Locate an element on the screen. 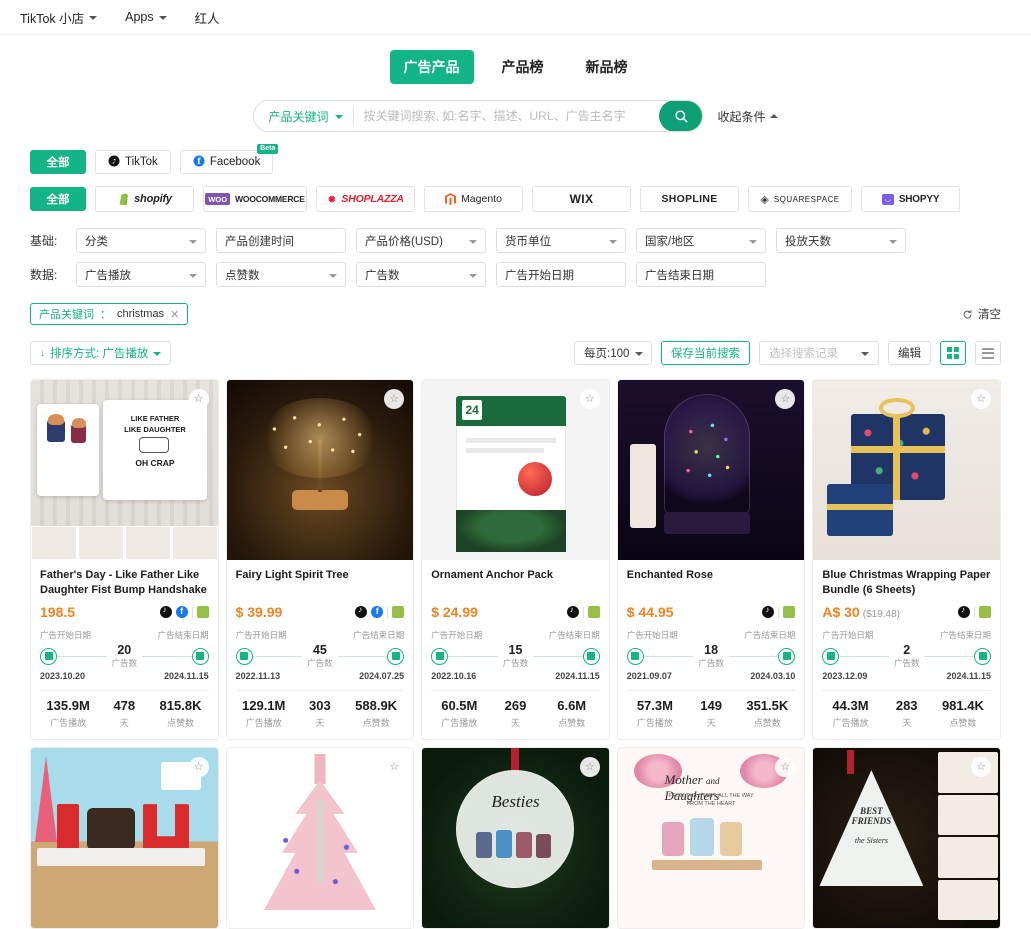 The height and width of the screenshot is (929, 1031). product-stats: 135.9M 广告播放 478 天 815.8K 点赞数 is located at coordinates (124, 713).